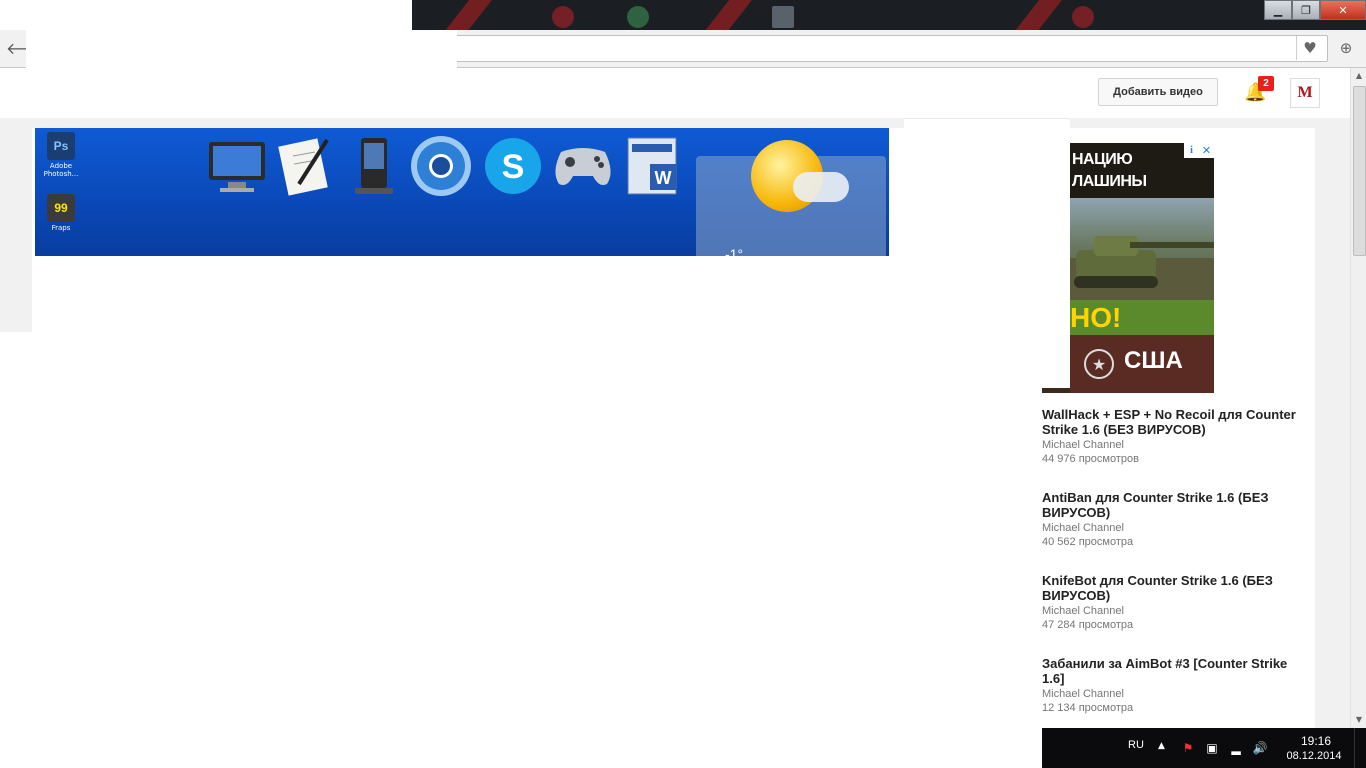 The height and width of the screenshot is (768, 1366). I want to click on notepad-pen-icon, so click(305, 166).